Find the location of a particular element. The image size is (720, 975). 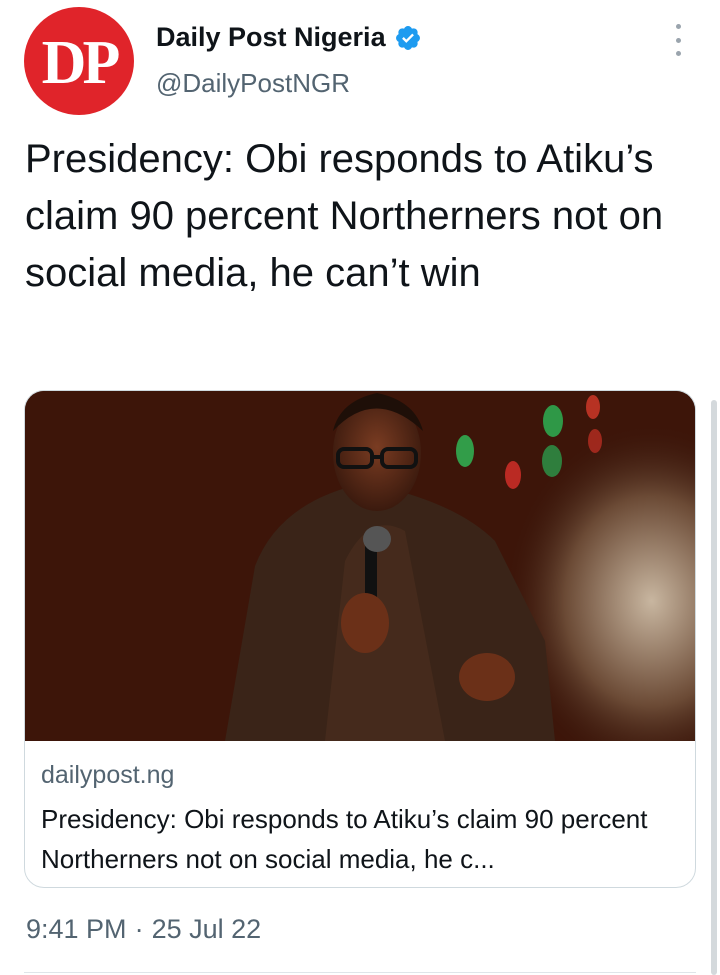

divider is located at coordinates (360, 972).